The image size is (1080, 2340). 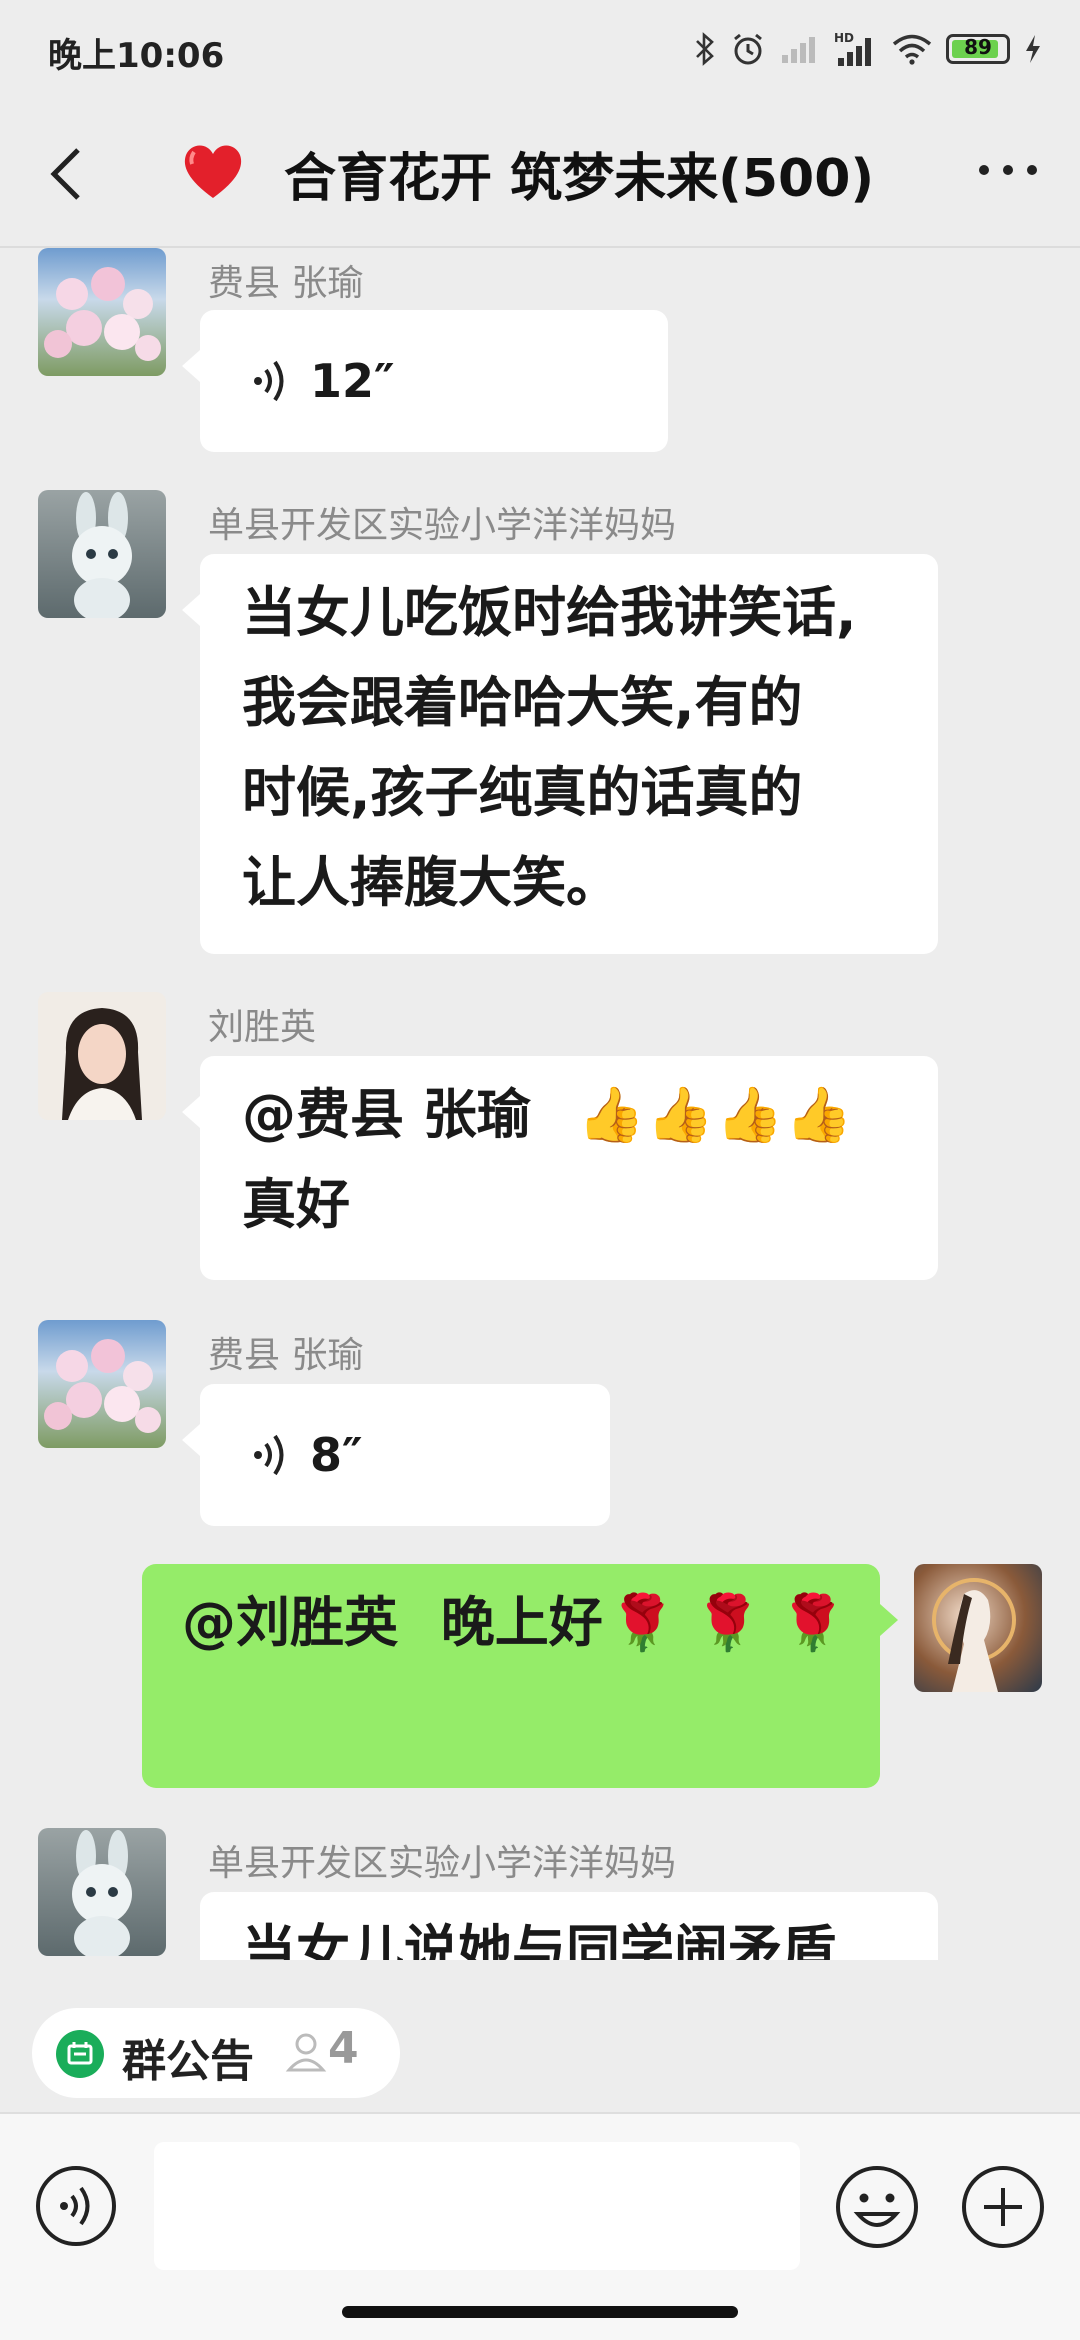 What do you see at coordinates (296, 1204) in the screenshot?
I see `message-line: 真好` at bounding box center [296, 1204].